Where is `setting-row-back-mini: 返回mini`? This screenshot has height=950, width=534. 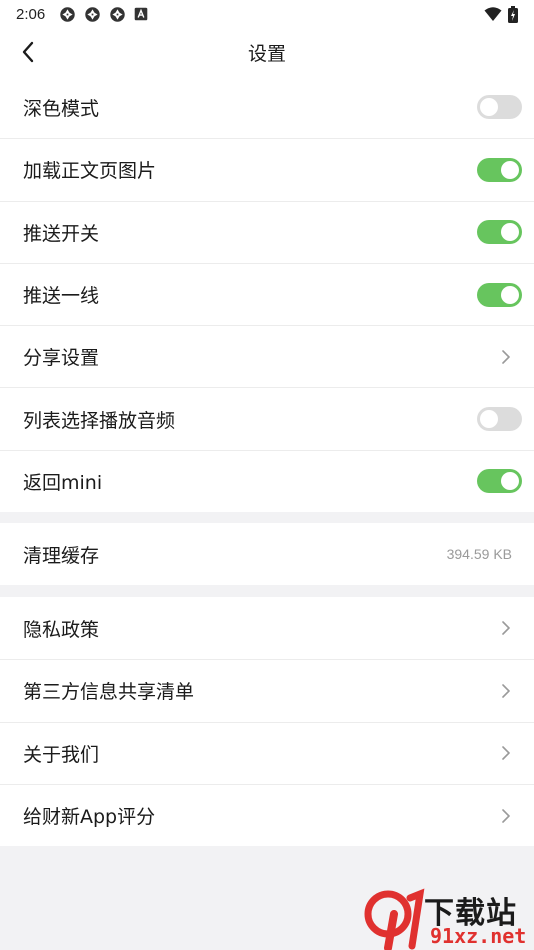 setting-row-back-mini: 返回mini is located at coordinates (267, 480).